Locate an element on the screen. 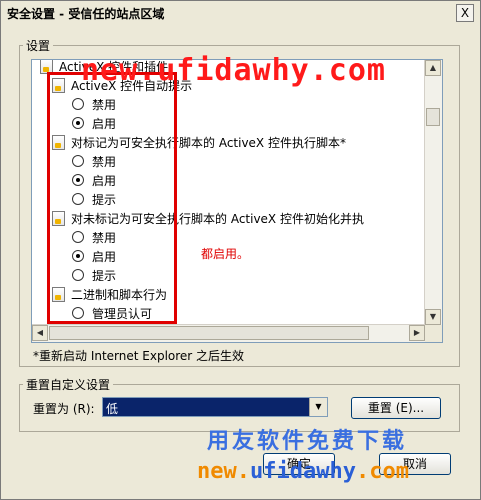 The height and width of the screenshot is (500, 481). setting-item: 二进制和脚本行为 is located at coordinates (109, 294).